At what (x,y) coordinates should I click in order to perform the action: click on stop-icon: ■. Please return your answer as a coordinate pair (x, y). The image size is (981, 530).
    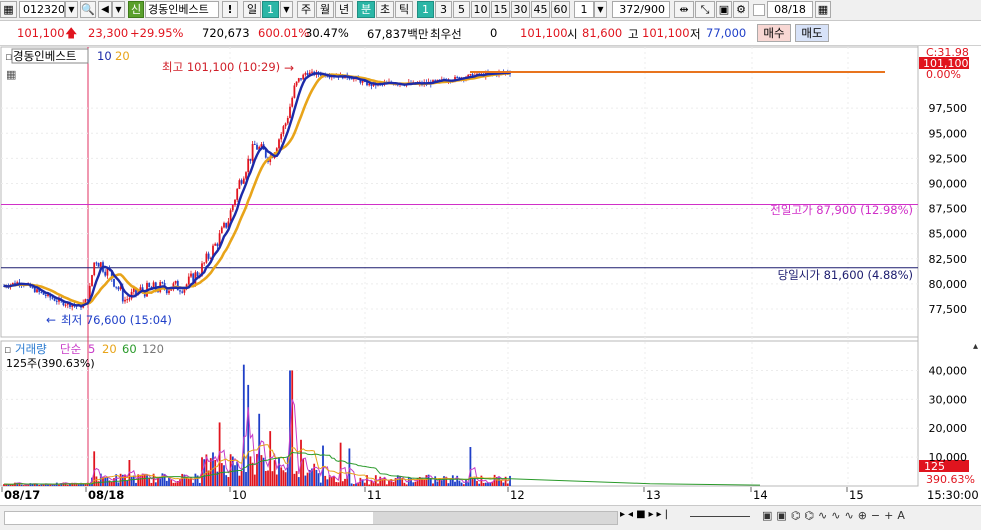
    Looking at the image, I should click on (642, 514).